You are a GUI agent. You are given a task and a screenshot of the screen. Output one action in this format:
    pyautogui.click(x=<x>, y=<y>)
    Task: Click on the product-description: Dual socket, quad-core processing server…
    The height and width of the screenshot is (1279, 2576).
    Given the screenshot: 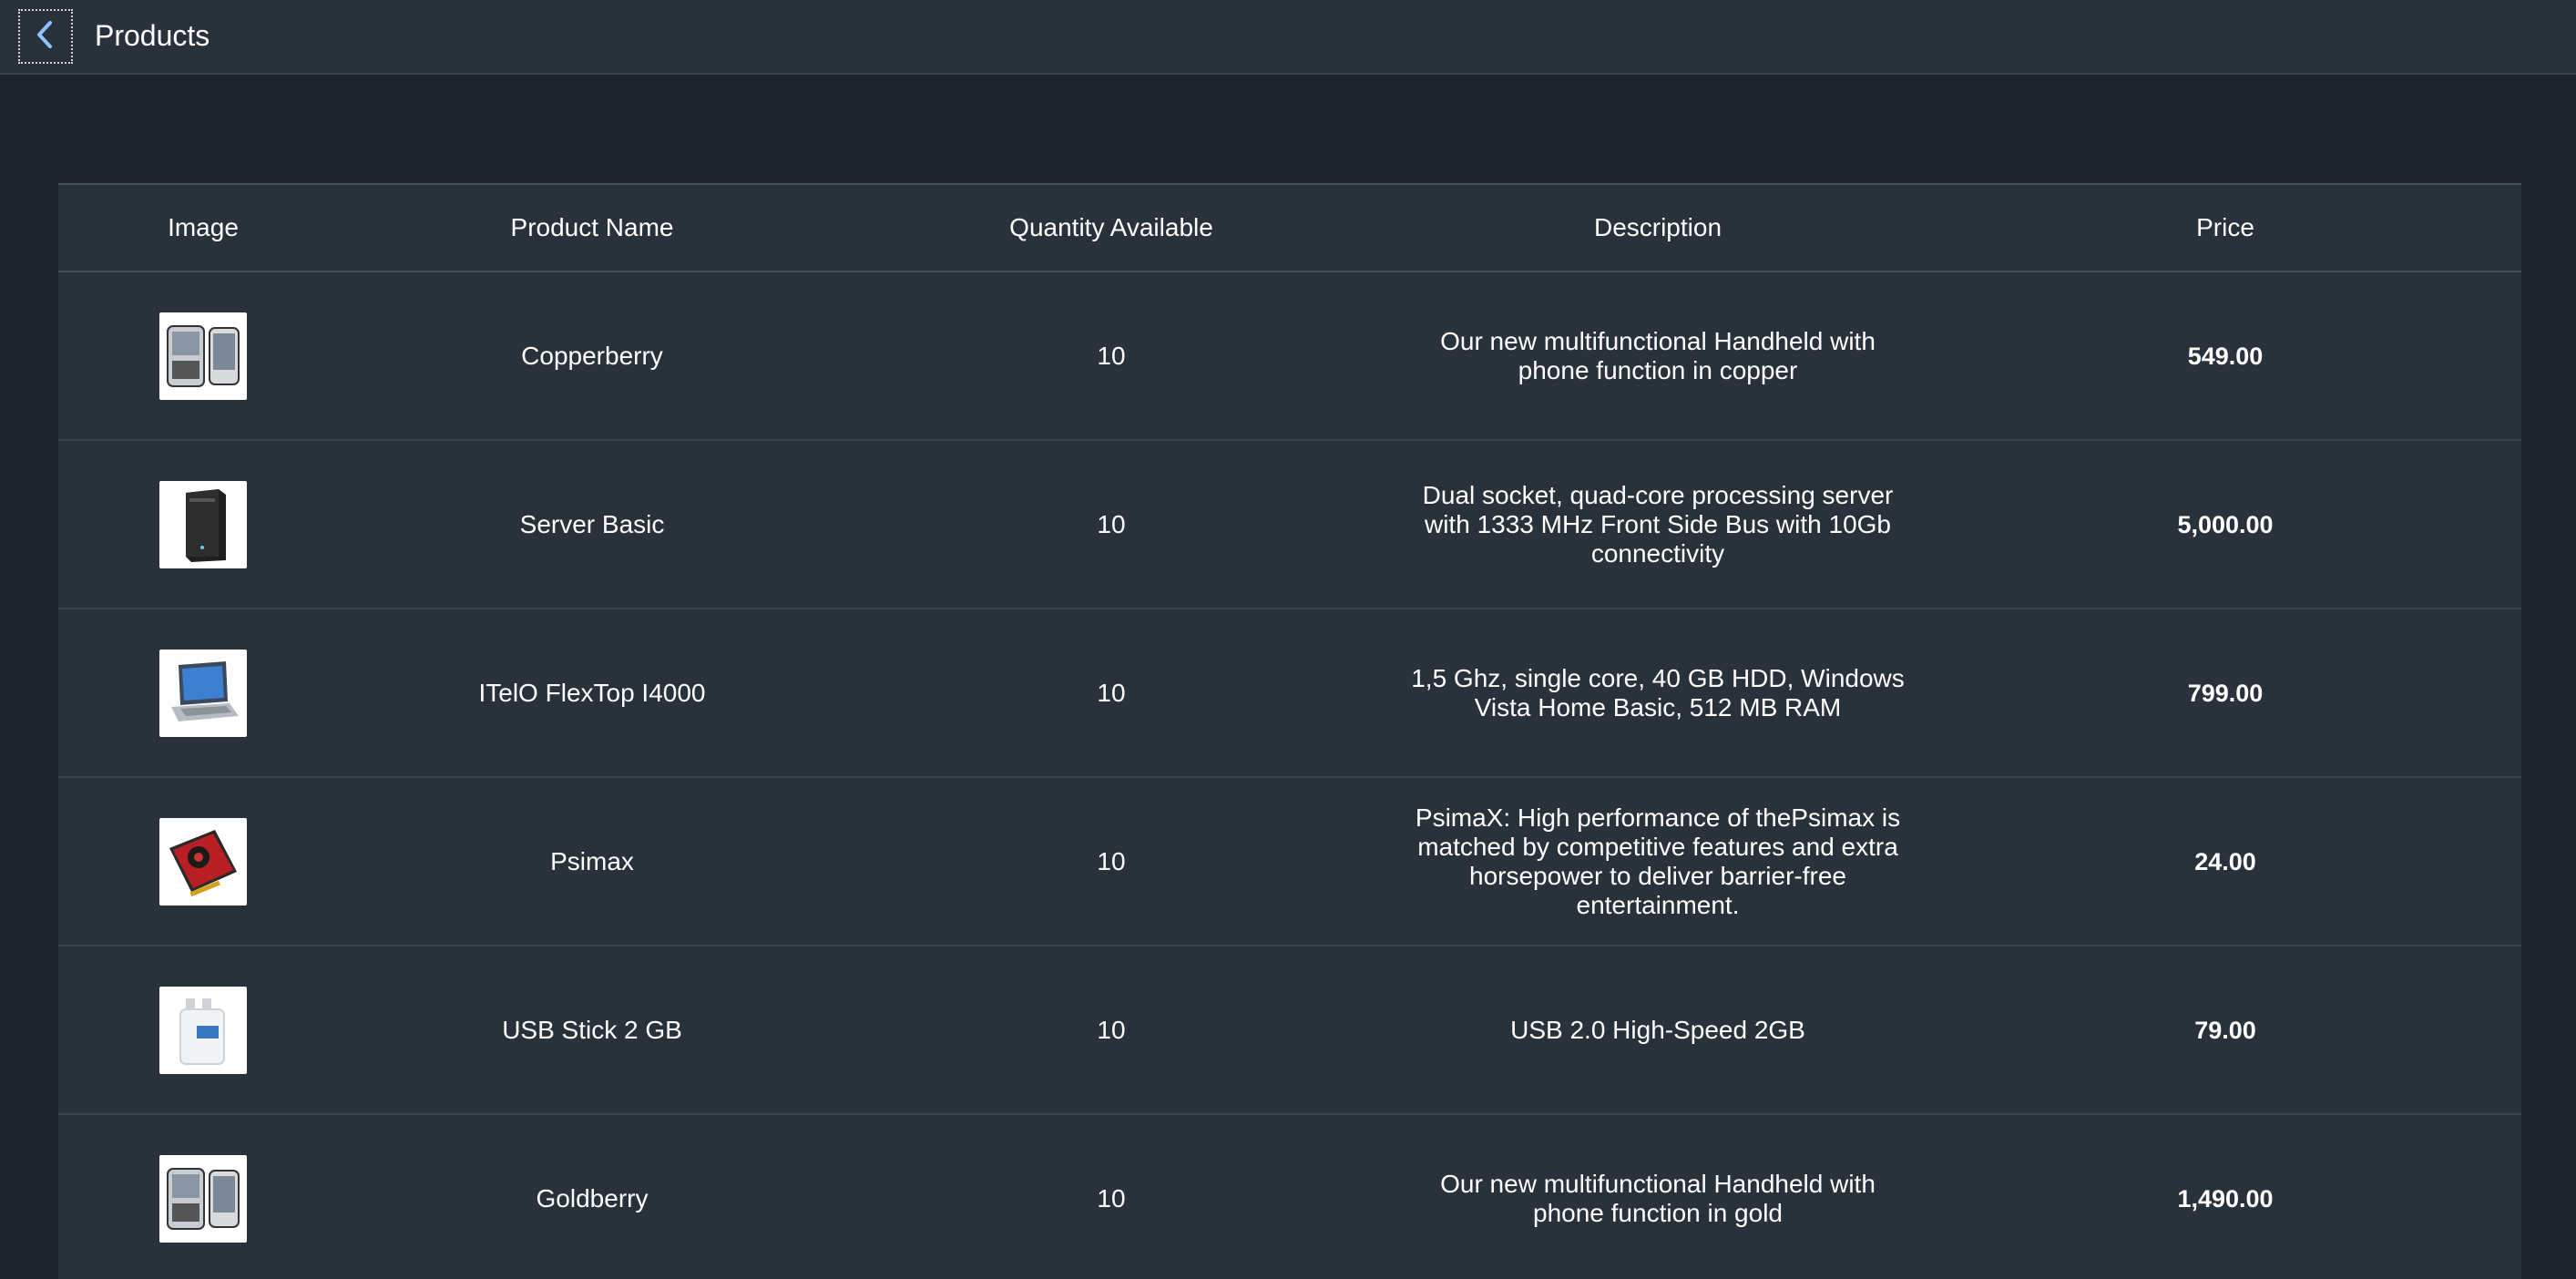 What is the action you would take?
    pyautogui.click(x=1658, y=524)
    